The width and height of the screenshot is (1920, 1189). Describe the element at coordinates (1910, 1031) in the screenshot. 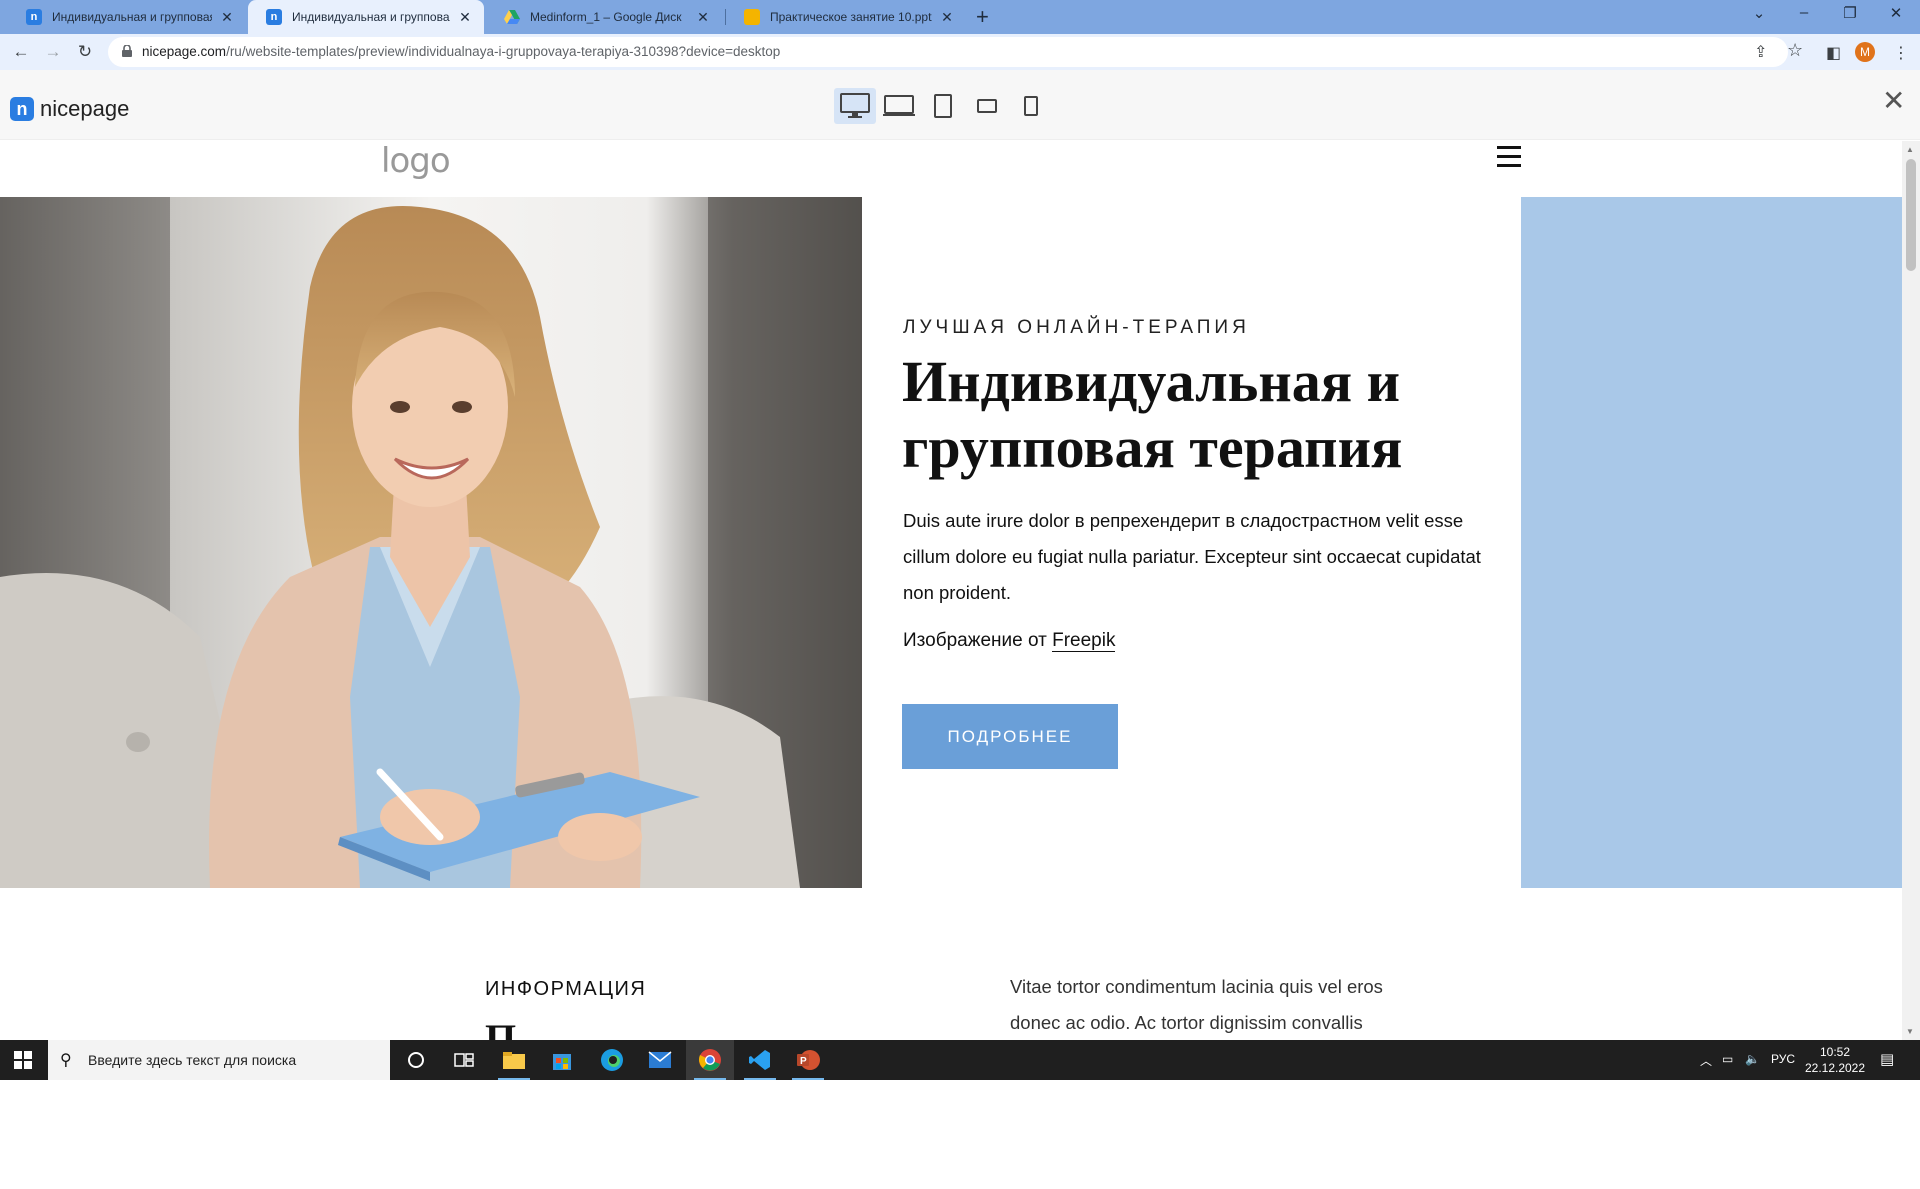

I see `scroll-down-arrow-icon: ▼` at that location.